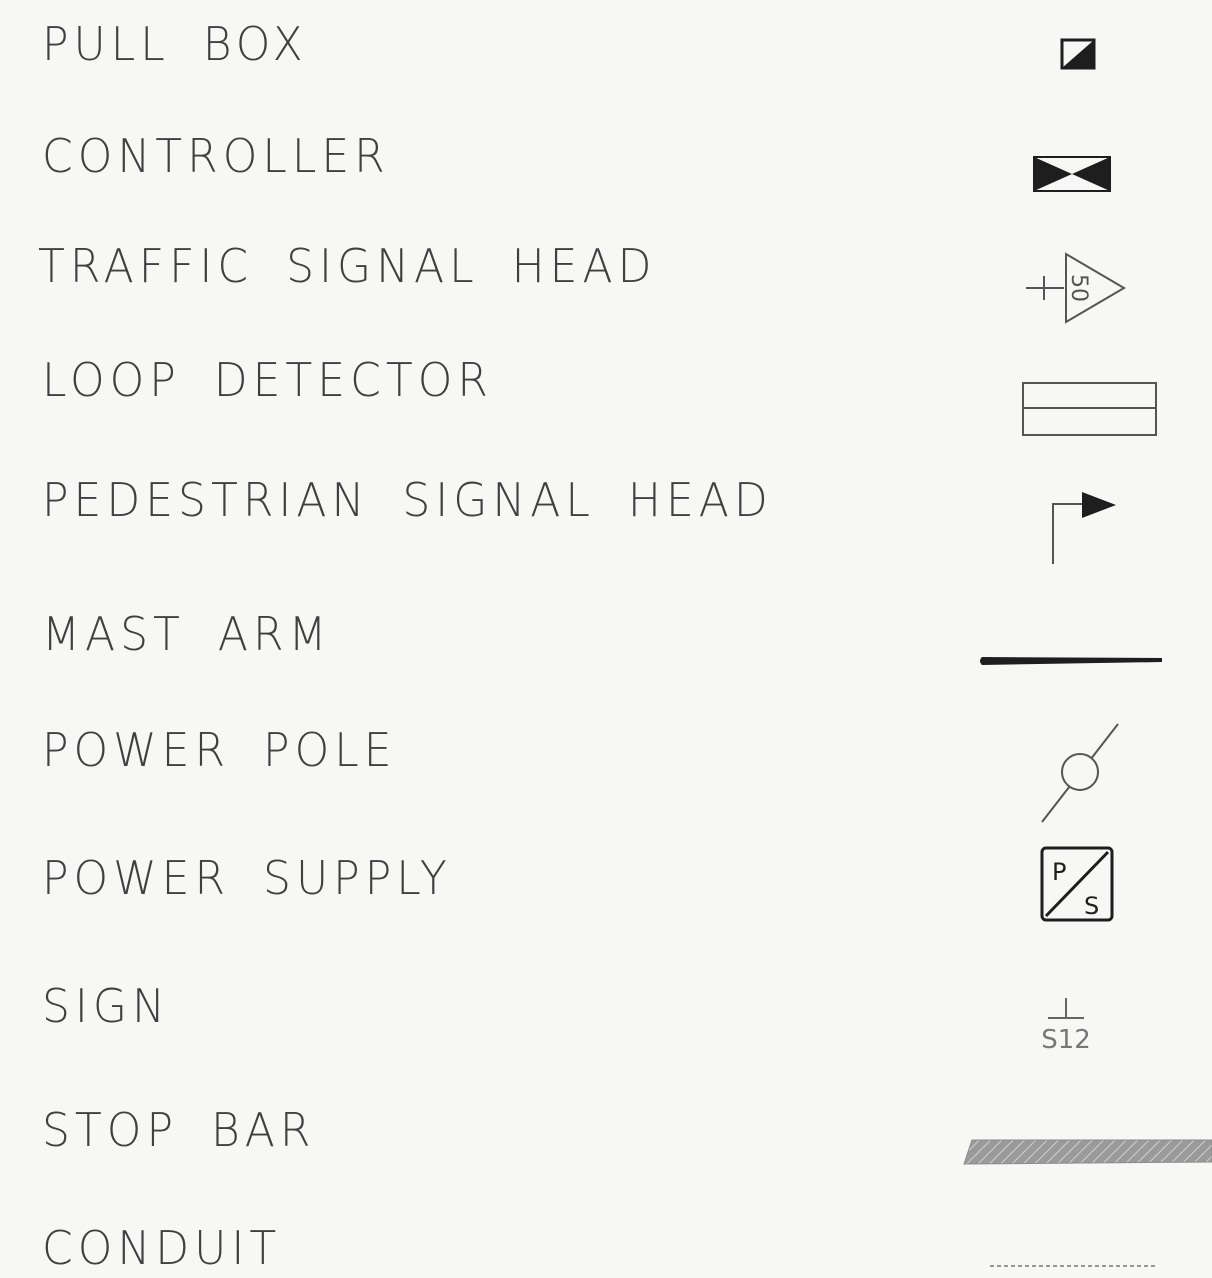  Describe the element at coordinates (247, 878) in the screenshot. I see `label-power-supply: POWER SUPPLY` at that location.